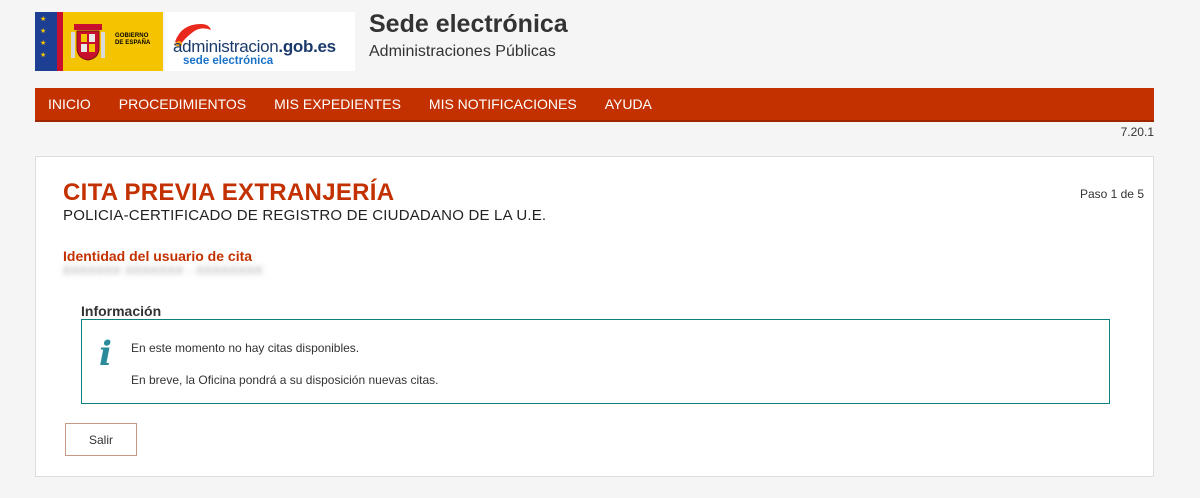 Image resolution: width=1200 pixels, height=498 pixels. What do you see at coordinates (182, 104) in the screenshot?
I see `nav-item-procedimientos: PROCEDIMIENTOS` at bounding box center [182, 104].